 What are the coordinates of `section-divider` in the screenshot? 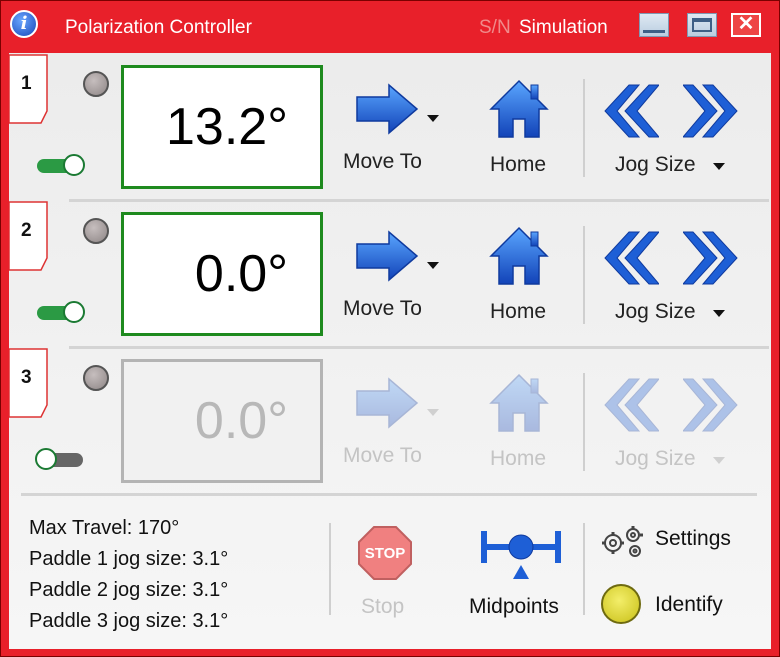 It's located at (389, 494).